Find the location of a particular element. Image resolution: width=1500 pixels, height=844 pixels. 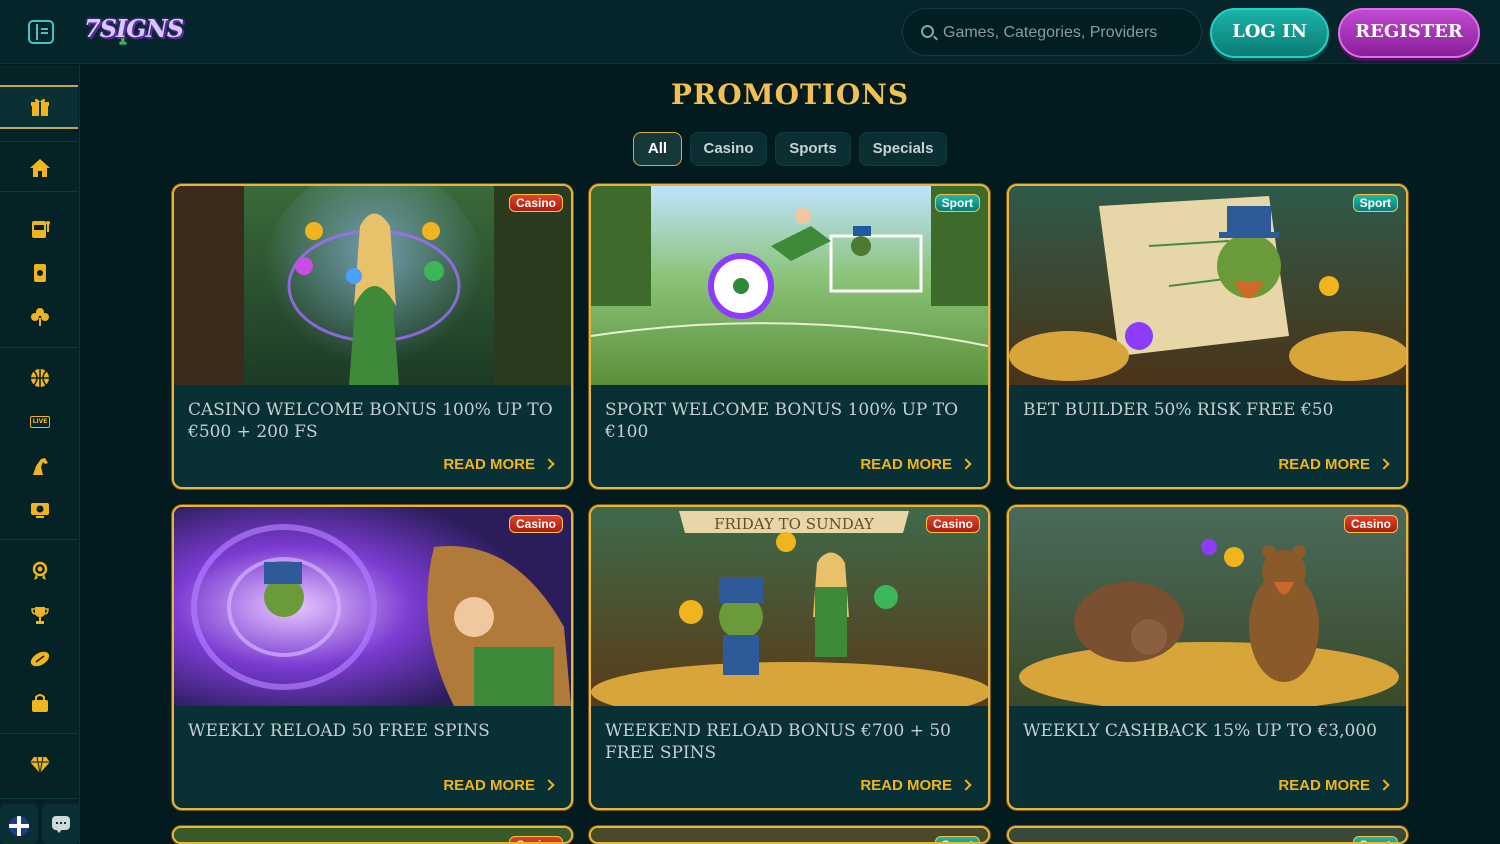

language-selector is located at coordinates (19, 824).